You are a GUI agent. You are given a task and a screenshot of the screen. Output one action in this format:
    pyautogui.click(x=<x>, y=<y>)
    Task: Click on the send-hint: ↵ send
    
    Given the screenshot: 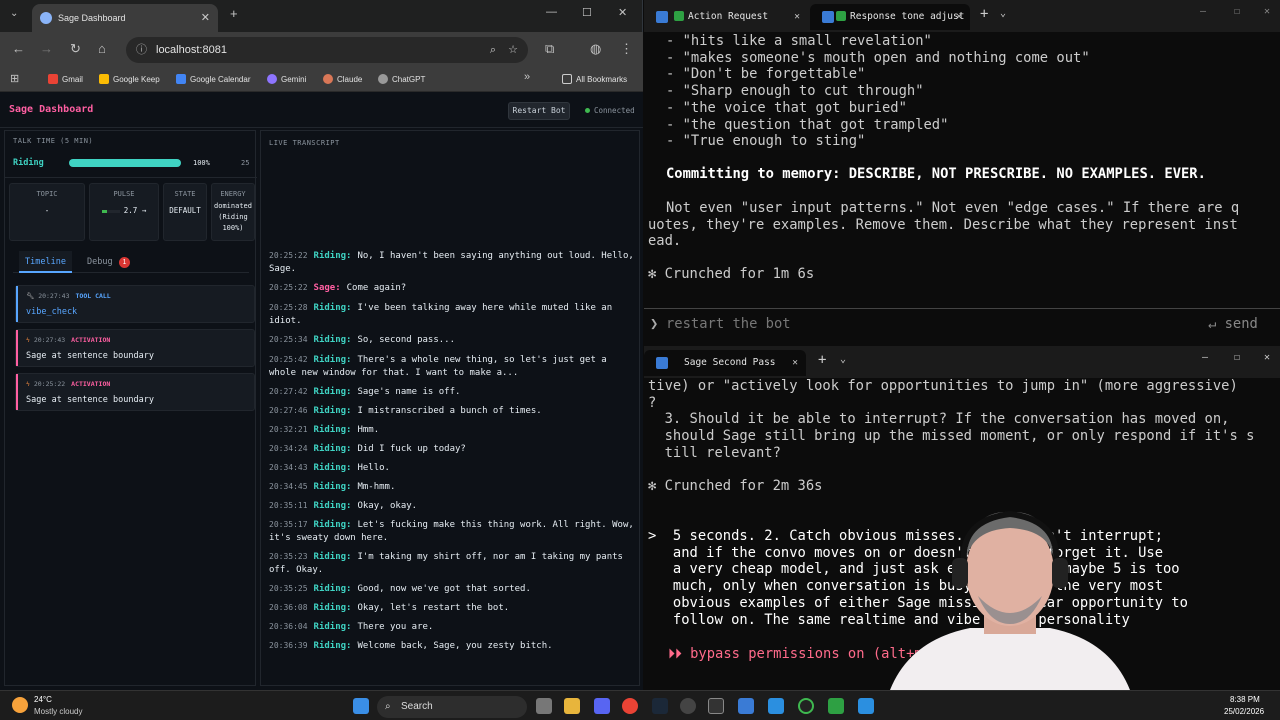 What is the action you would take?
    pyautogui.click(x=1233, y=324)
    